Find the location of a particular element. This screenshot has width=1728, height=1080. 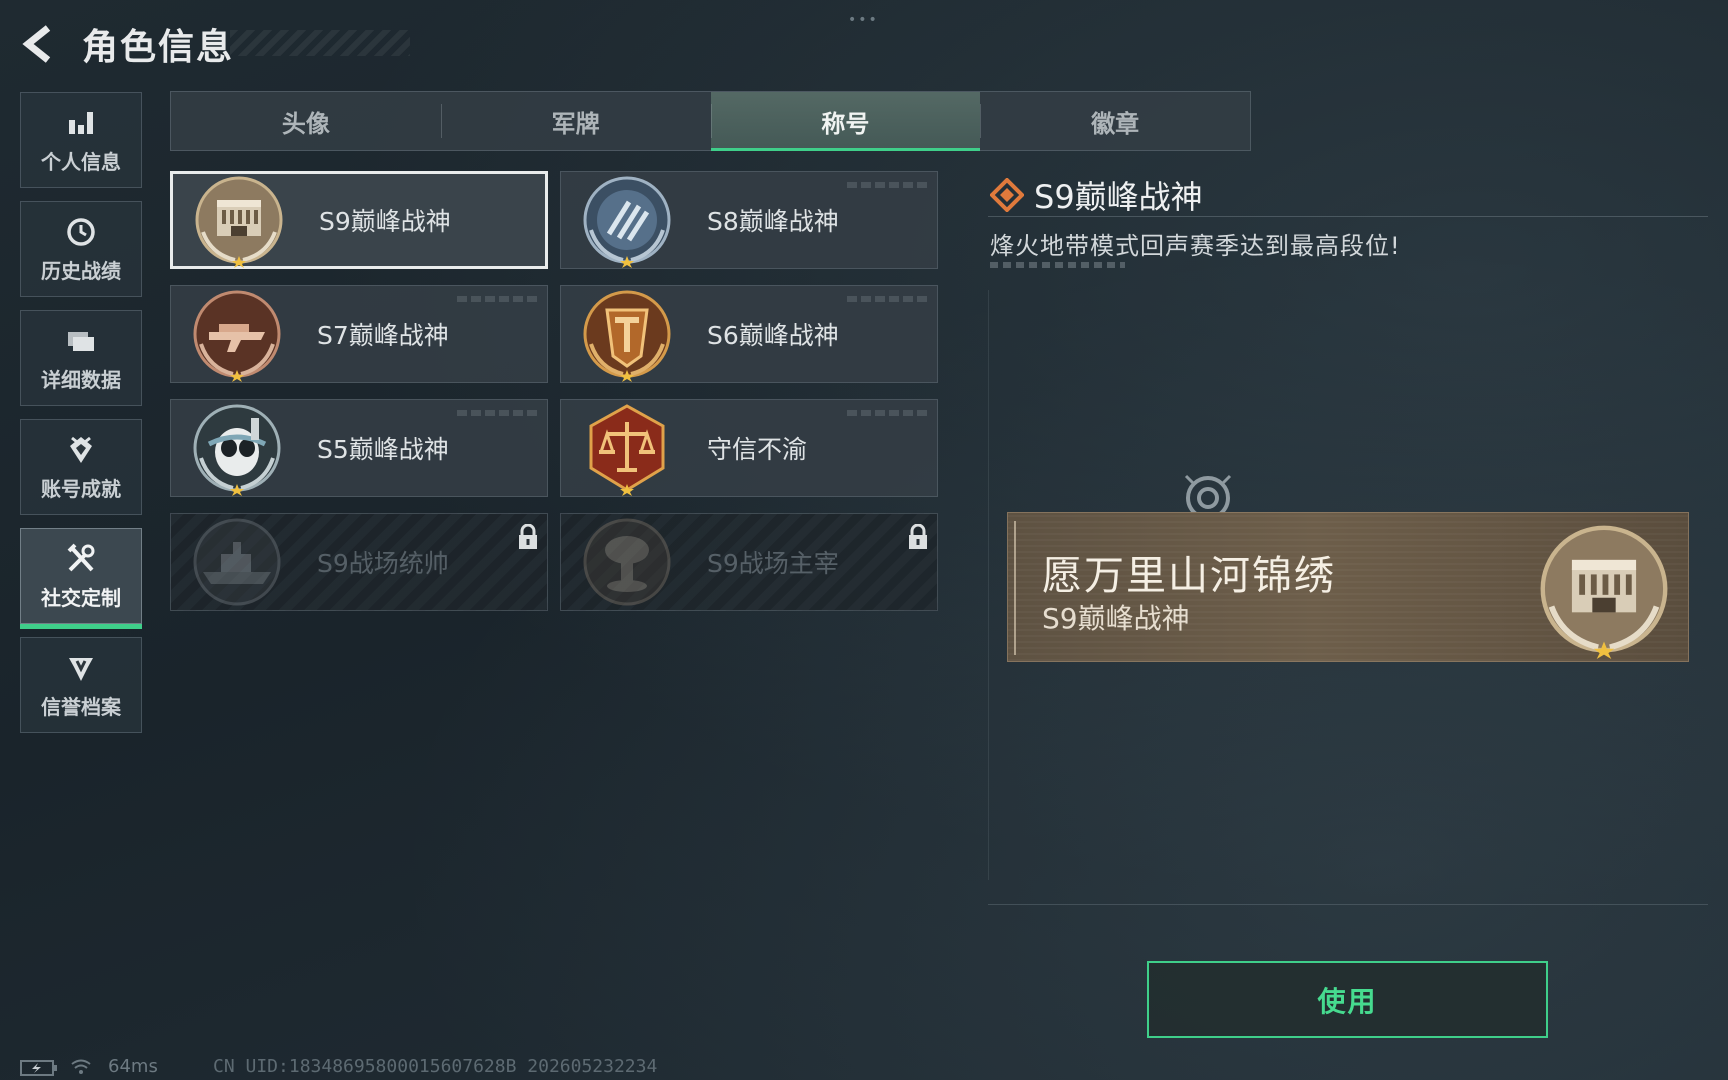

achievement-icon is located at coordinates (81, 449).